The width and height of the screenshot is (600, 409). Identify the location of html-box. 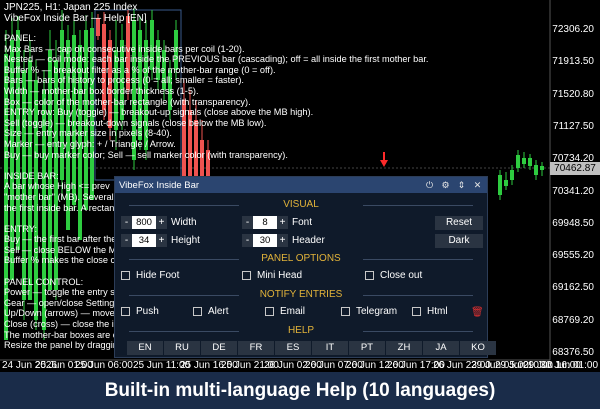
(416, 311).